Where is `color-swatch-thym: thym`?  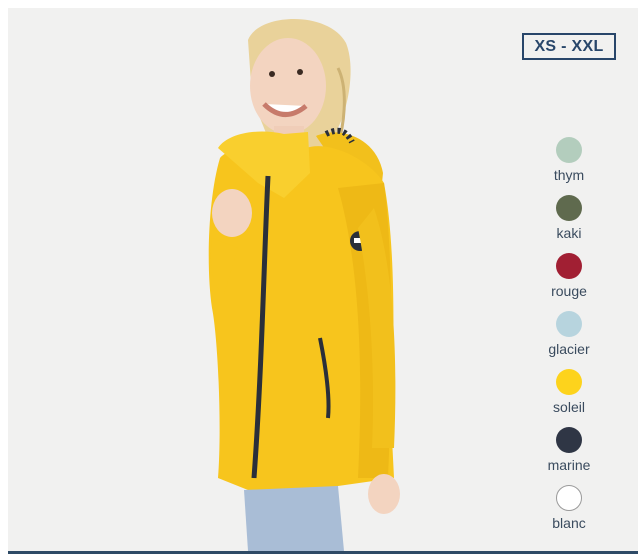
color-swatch-thym: thym is located at coordinates (569, 166).